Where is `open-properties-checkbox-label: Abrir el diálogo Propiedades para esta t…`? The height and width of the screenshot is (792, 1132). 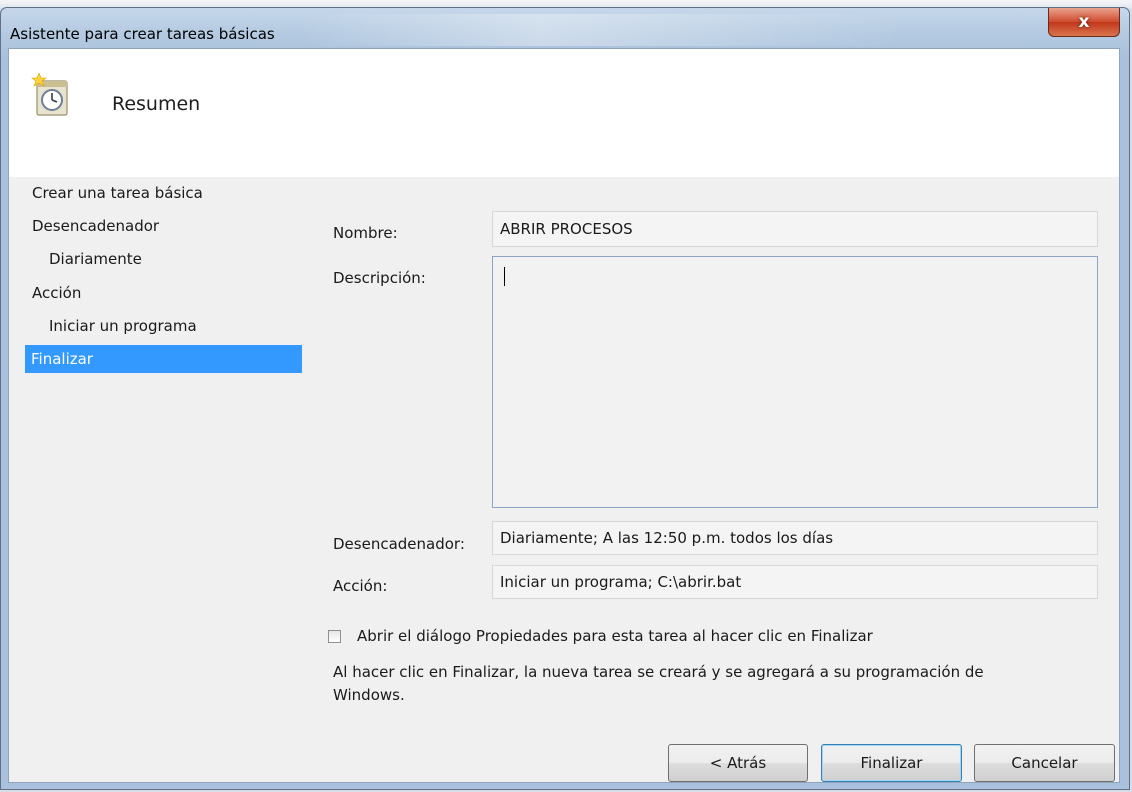 open-properties-checkbox-label: Abrir el diálogo Propiedades para esta t… is located at coordinates (615, 636).